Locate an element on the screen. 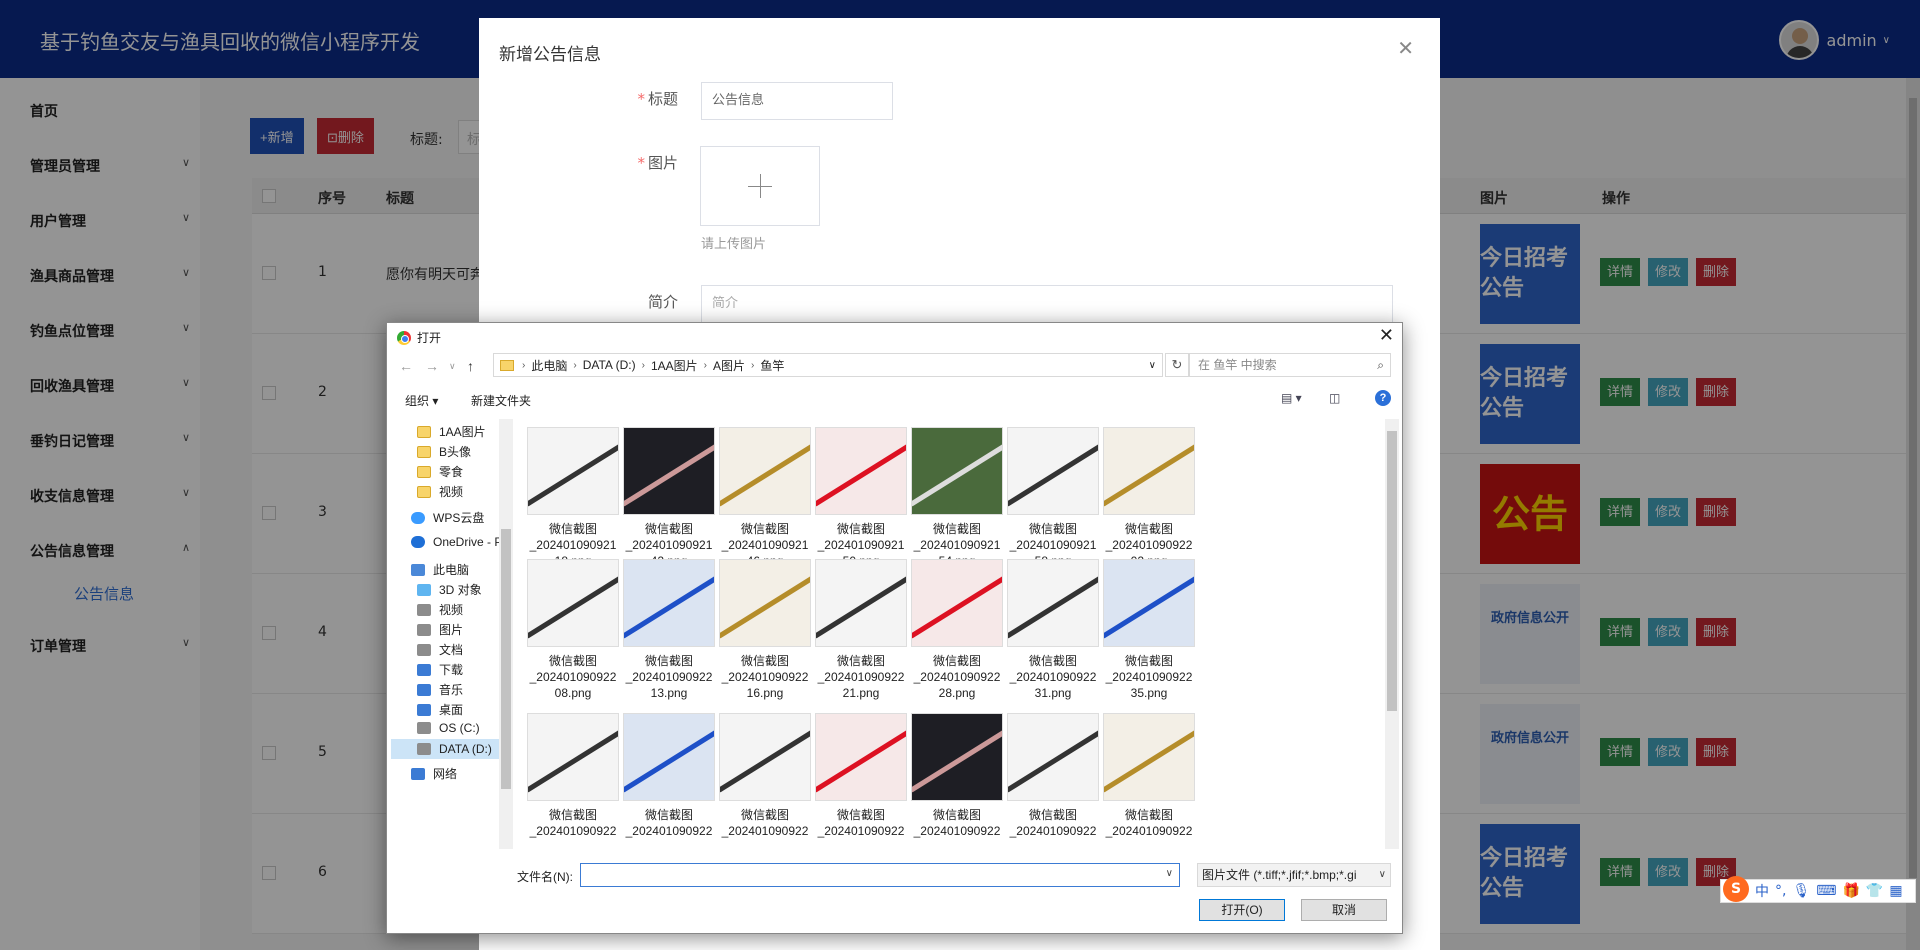 This screenshot has height=950, width=1920. forward-icon: → is located at coordinates (432, 366).